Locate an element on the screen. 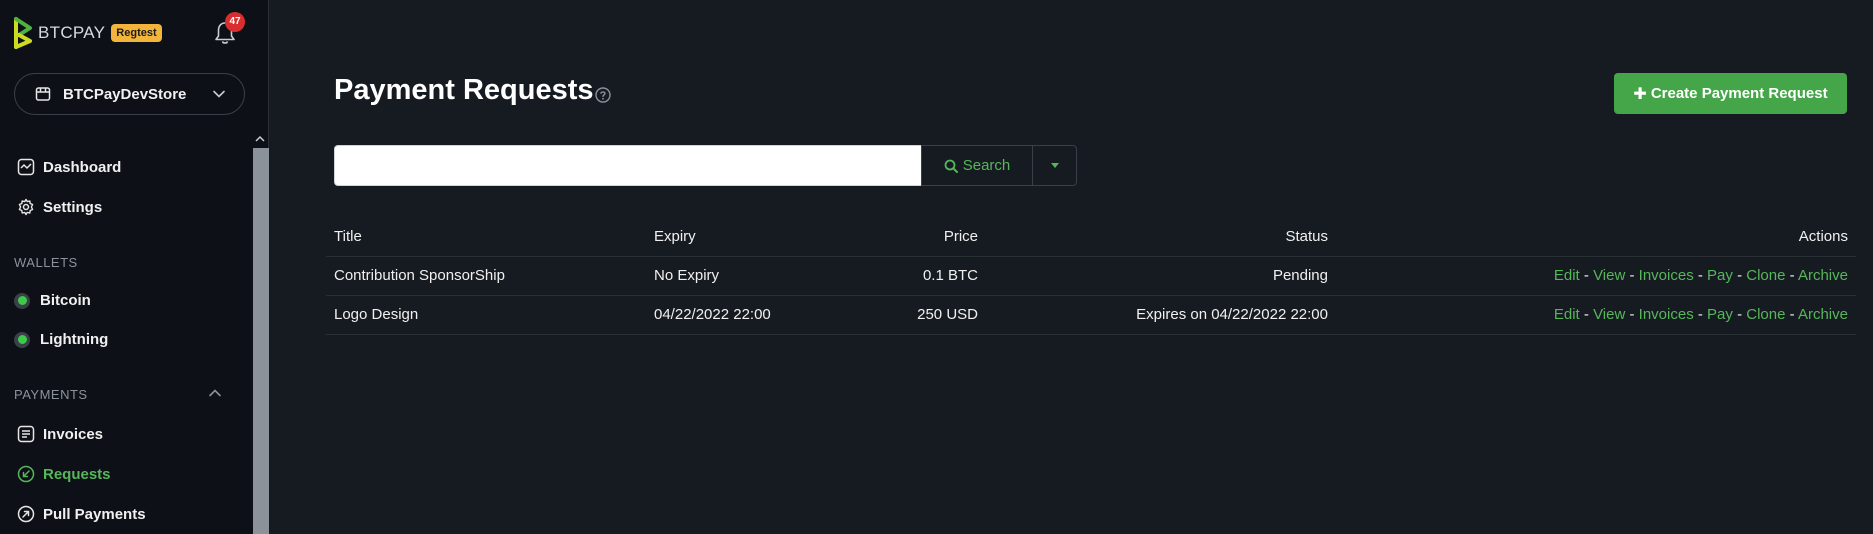 This screenshot has width=1873, height=534. search-button: Search is located at coordinates (977, 165).